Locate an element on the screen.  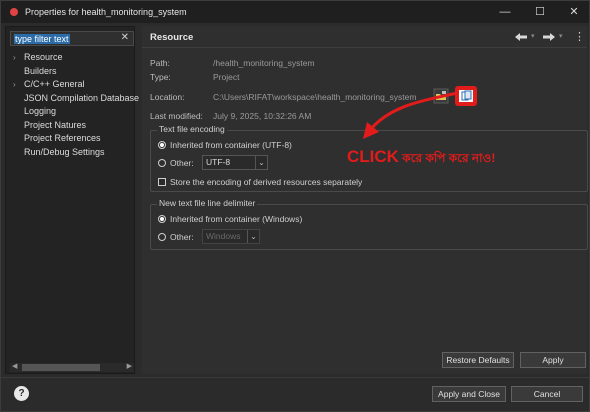
sidebar-item-label: Run/Debug Settings is located at coordinates (64, 151).